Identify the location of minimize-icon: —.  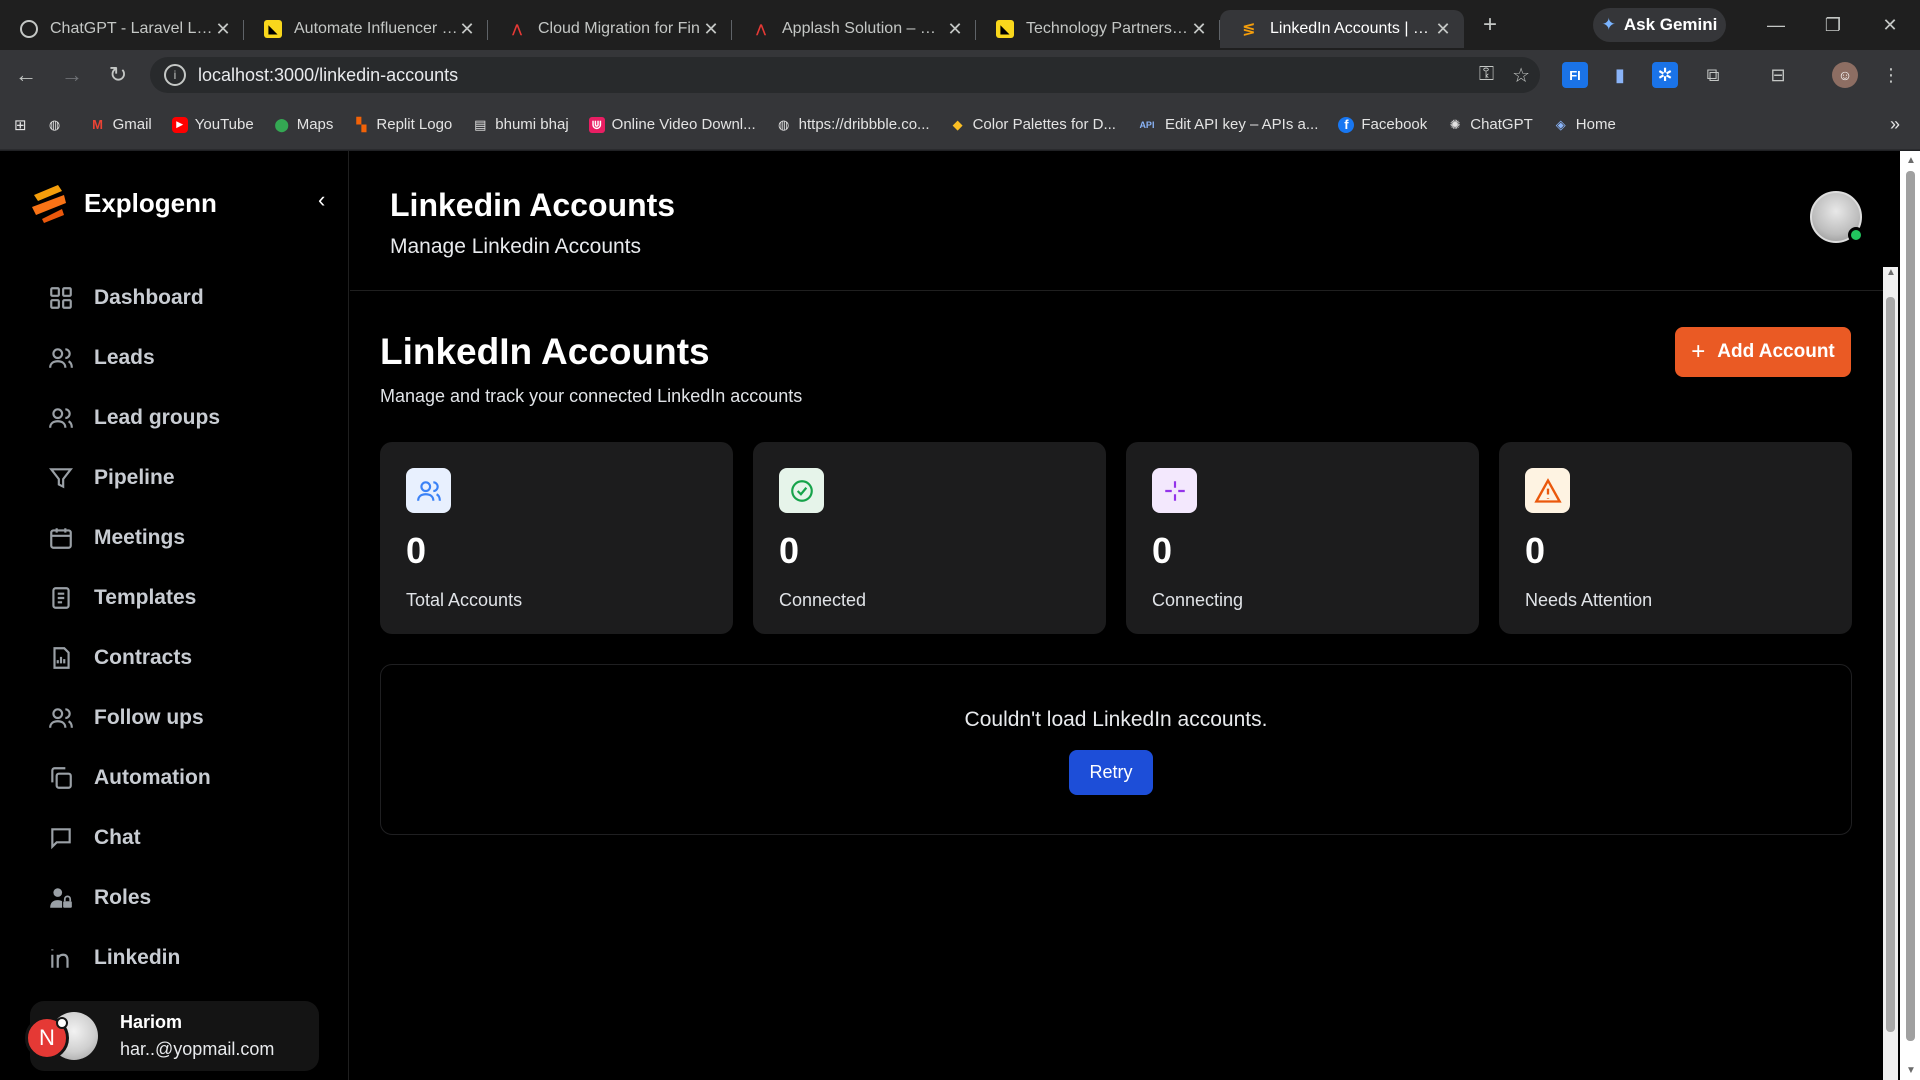
(1776, 25).